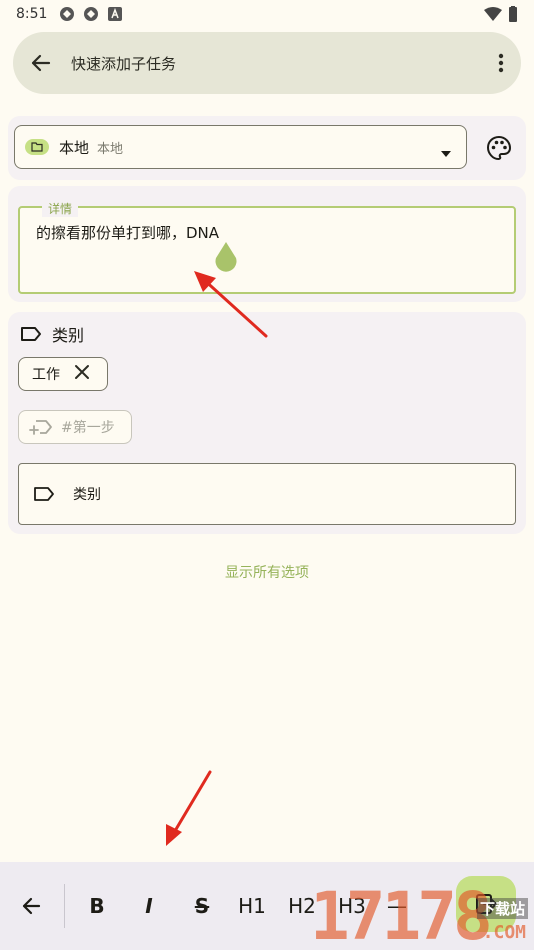 The width and height of the screenshot is (534, 950). I want to click on category-title: 类别, so click(68, 335).